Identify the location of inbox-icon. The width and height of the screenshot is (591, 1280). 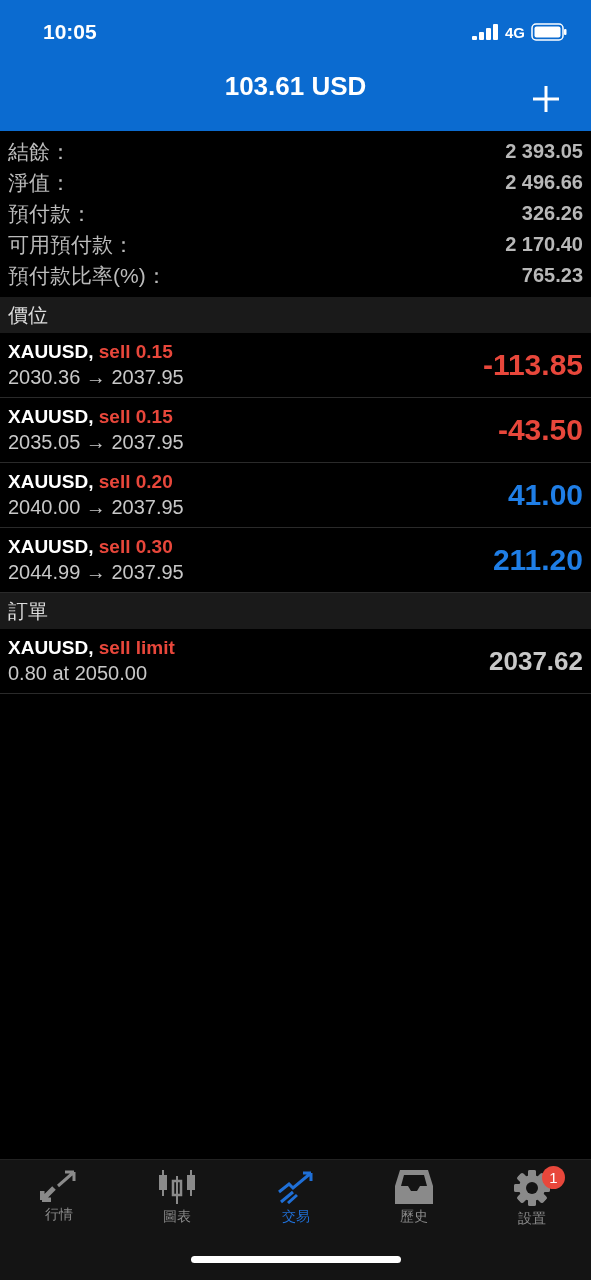
(413, 1187).